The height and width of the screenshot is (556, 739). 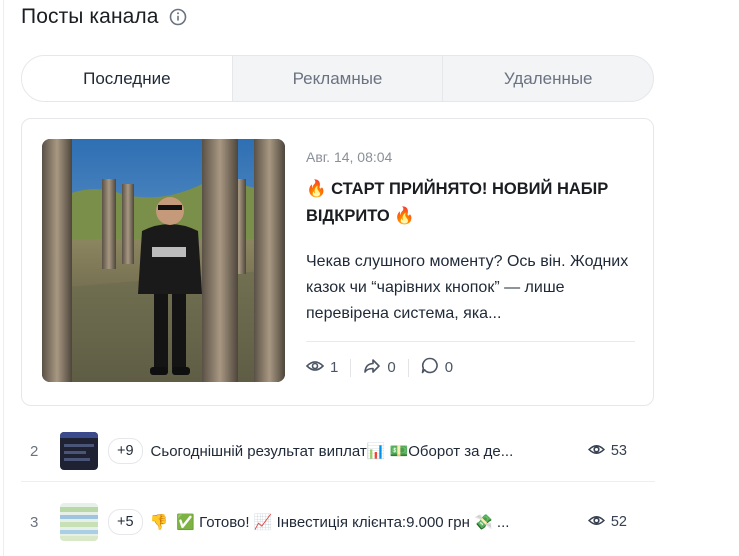 I want to click on share-icon, so click(x=372, y=368).